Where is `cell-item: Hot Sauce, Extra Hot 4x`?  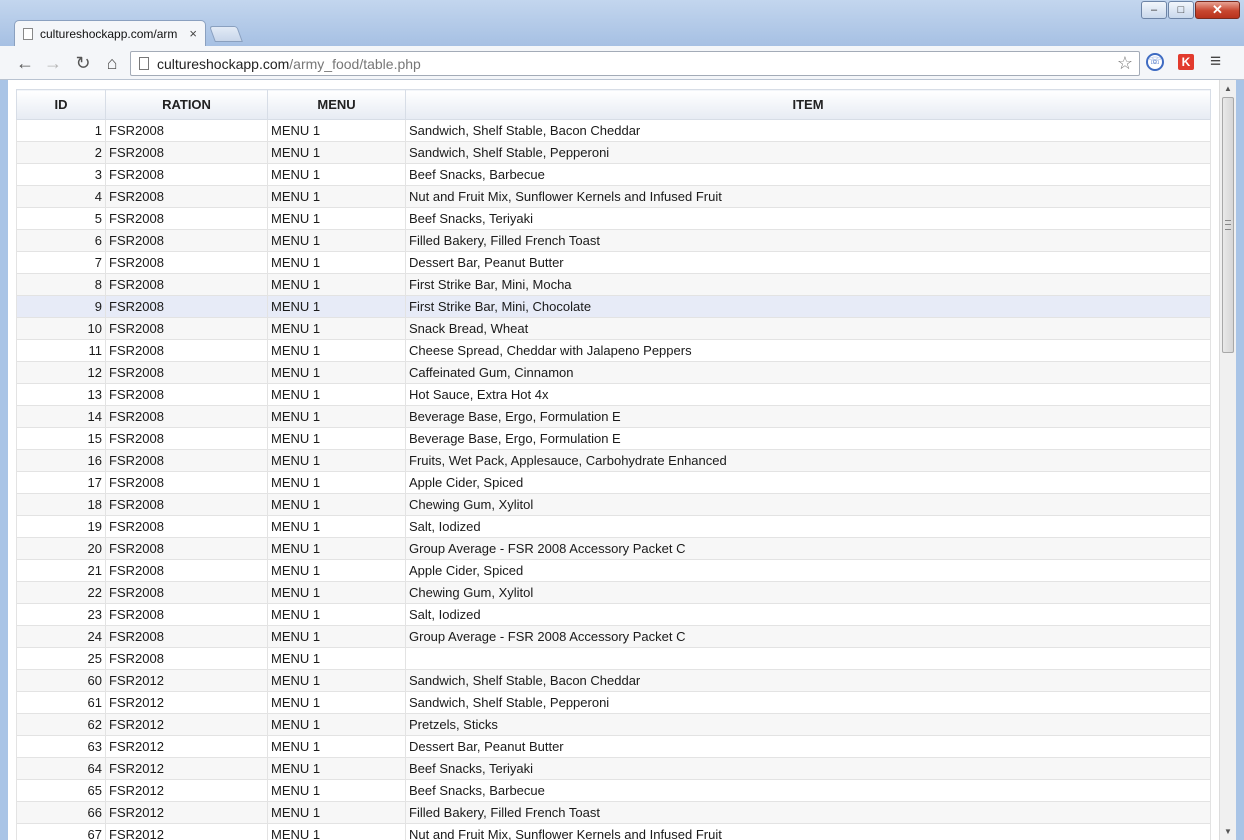 cell-item: Hot Sauce, Extra Hot 4x is located at coordinates (808, 394).